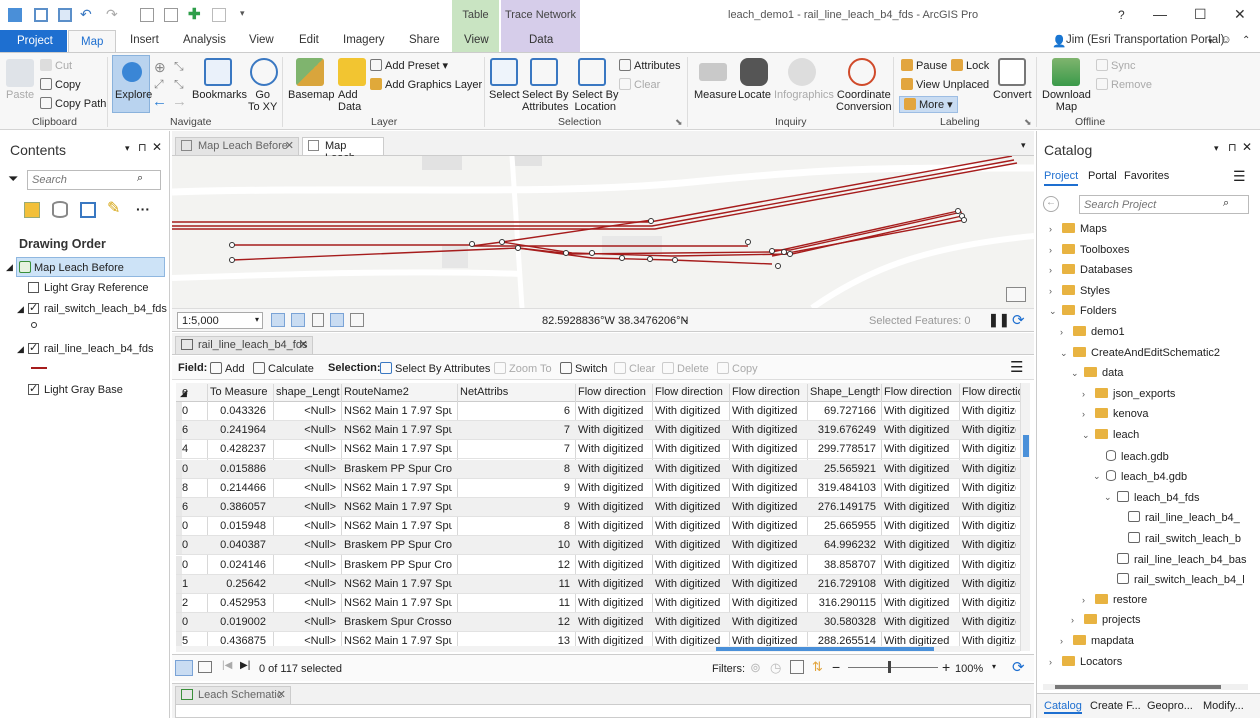 The height and width of the screenshot is (718, 1260). What do you see at coordinates (71, 267) in the screenshot?
I see `map-layer-row: Map Leach Before` at bounding box center [71, 267].